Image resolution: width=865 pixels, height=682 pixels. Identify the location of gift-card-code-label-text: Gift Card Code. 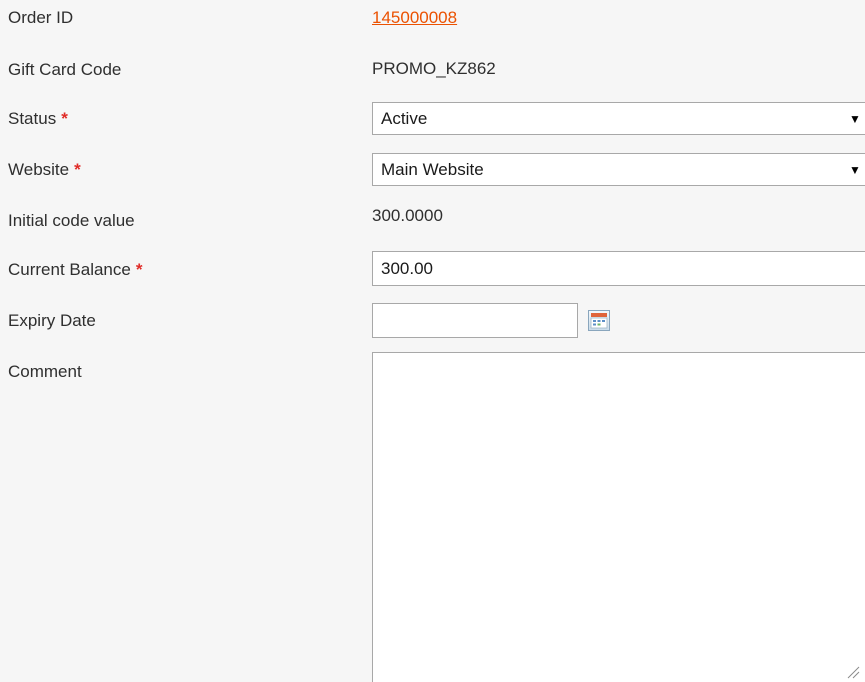
(65, 69).